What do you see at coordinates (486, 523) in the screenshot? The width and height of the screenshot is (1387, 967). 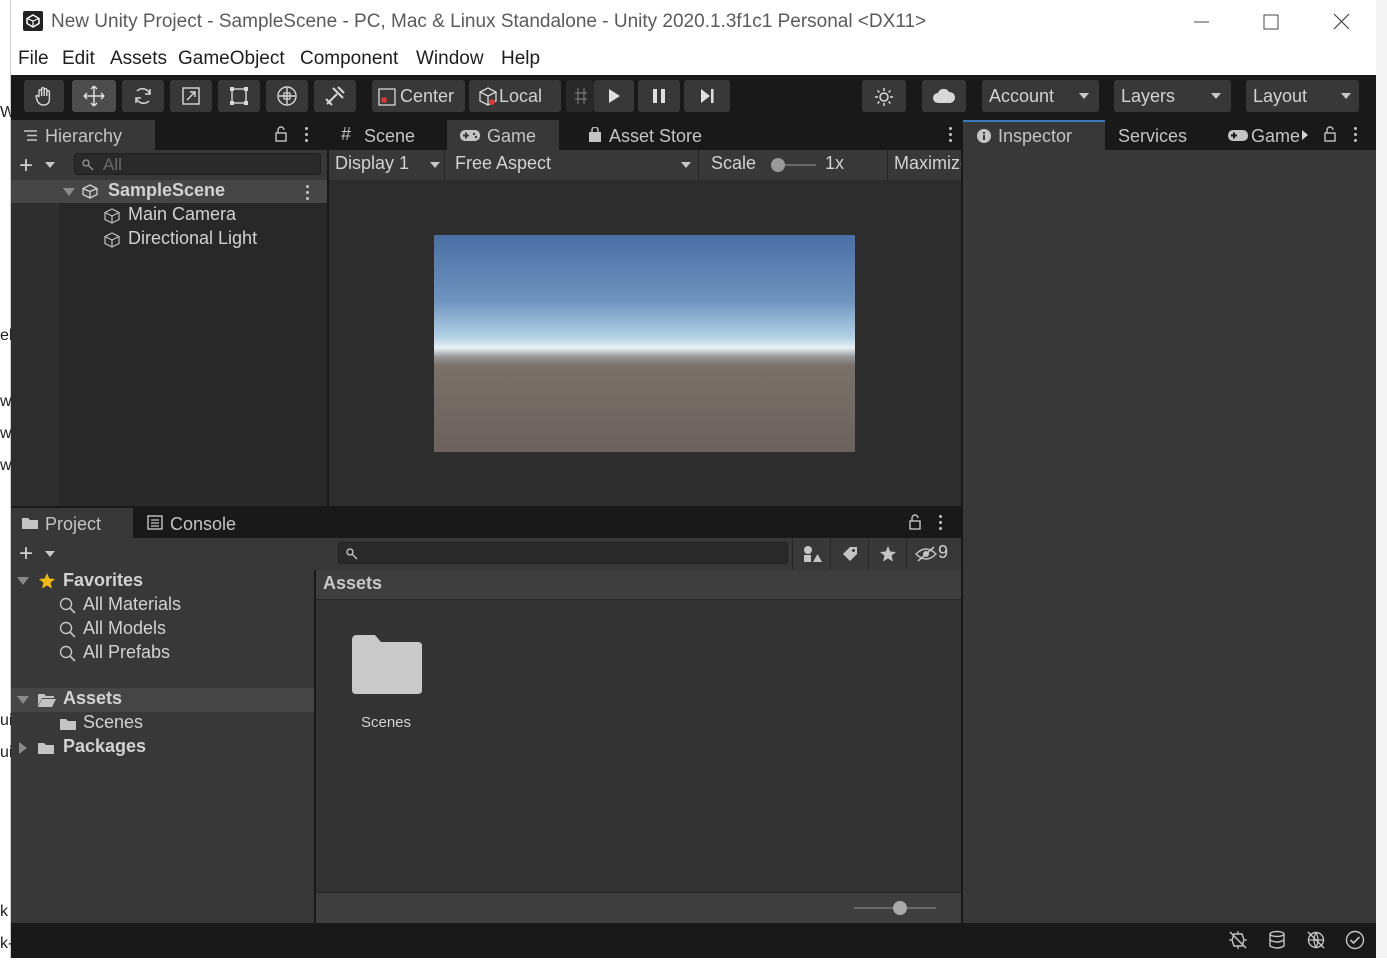 I see `project-tabstrip: Project Console` at bounding box center [486, 523].